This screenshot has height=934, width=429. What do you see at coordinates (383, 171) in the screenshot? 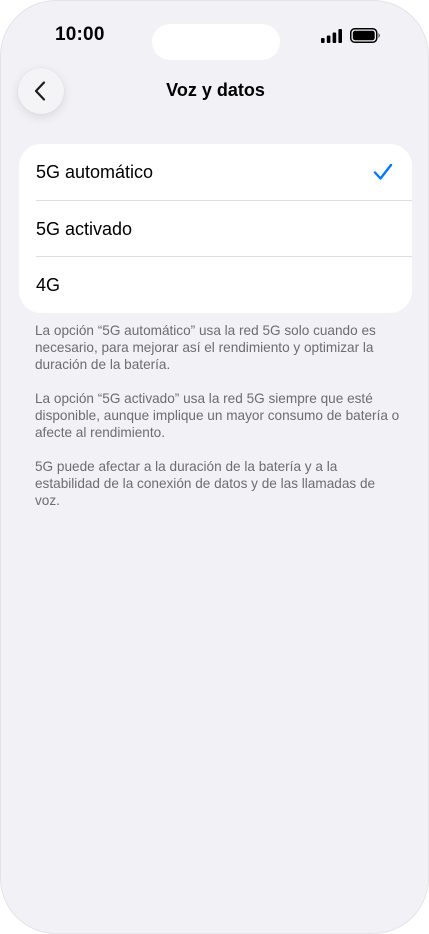
I see `checkmark-icon` at bounding box center [383, 171].